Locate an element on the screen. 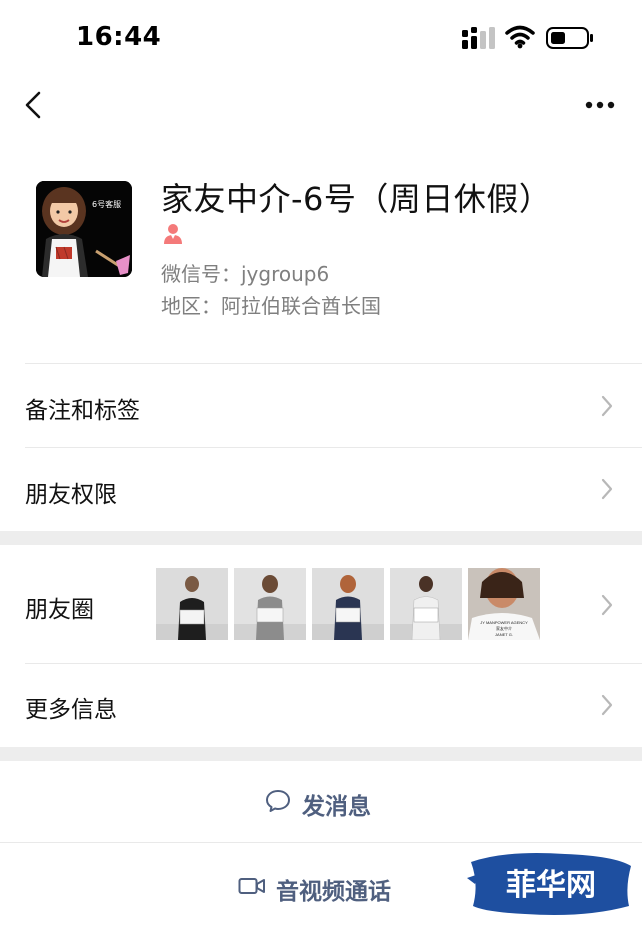 The image size is (642, 930). moments-caption: JANET G. is located at coordinates (504, 634).